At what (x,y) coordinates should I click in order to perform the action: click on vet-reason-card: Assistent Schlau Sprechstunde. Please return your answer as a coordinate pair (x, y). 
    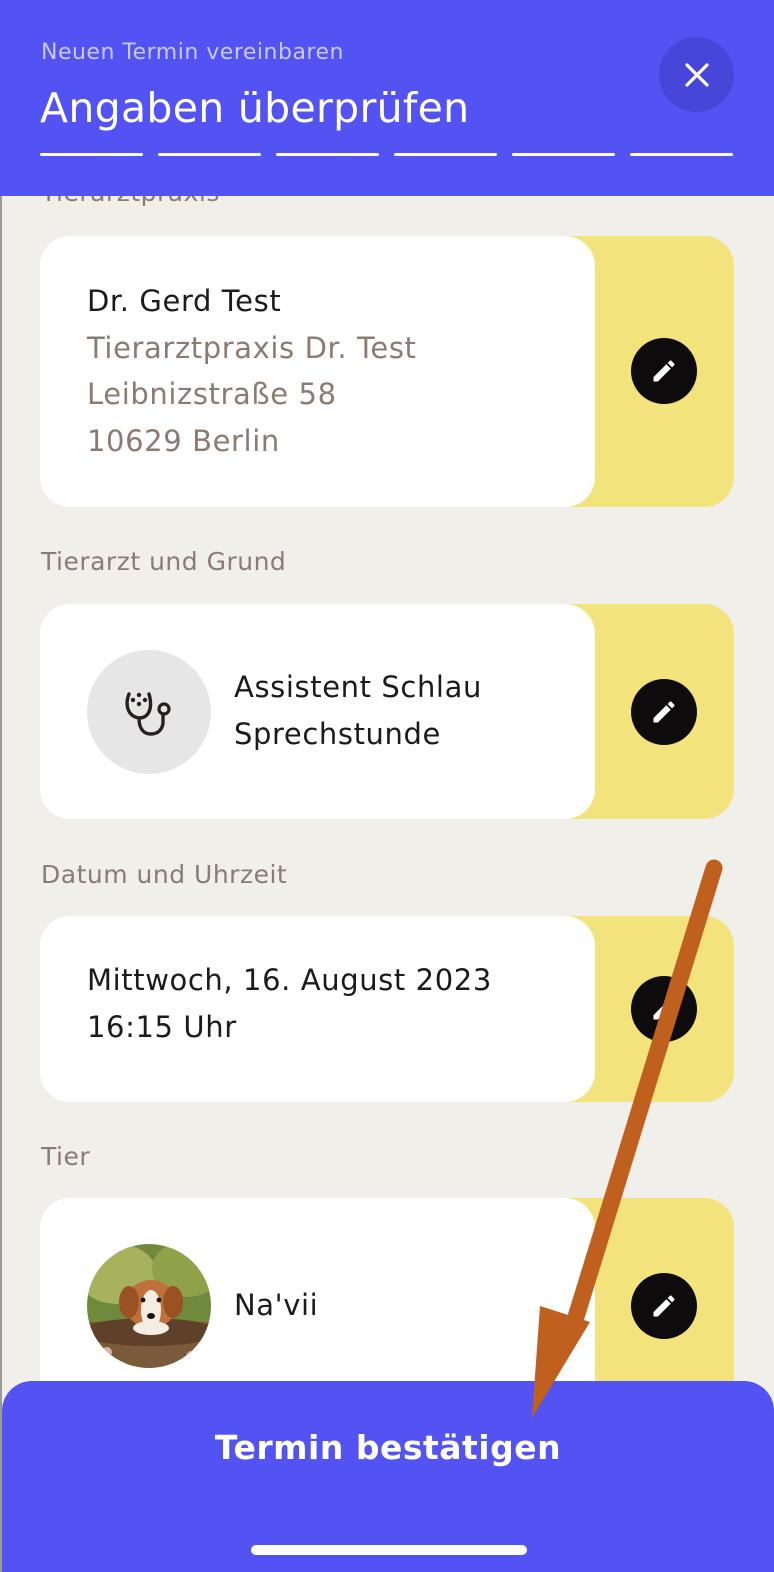
    Looking at the image, I should click on (387, 711).